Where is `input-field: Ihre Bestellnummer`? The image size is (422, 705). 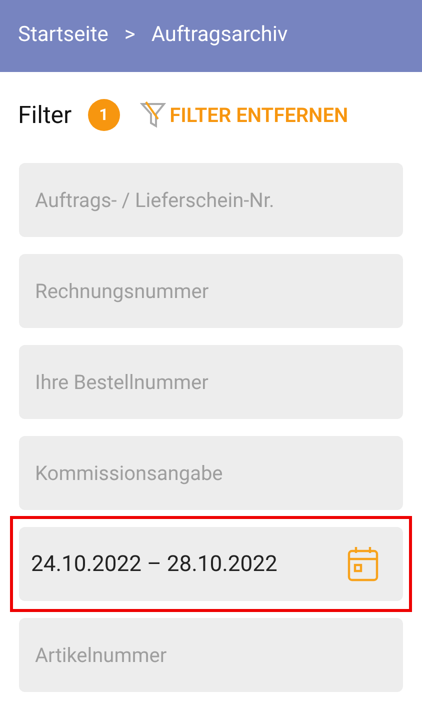
input-field: Ihre Bestellnummer is located at coordinates (211, 382).